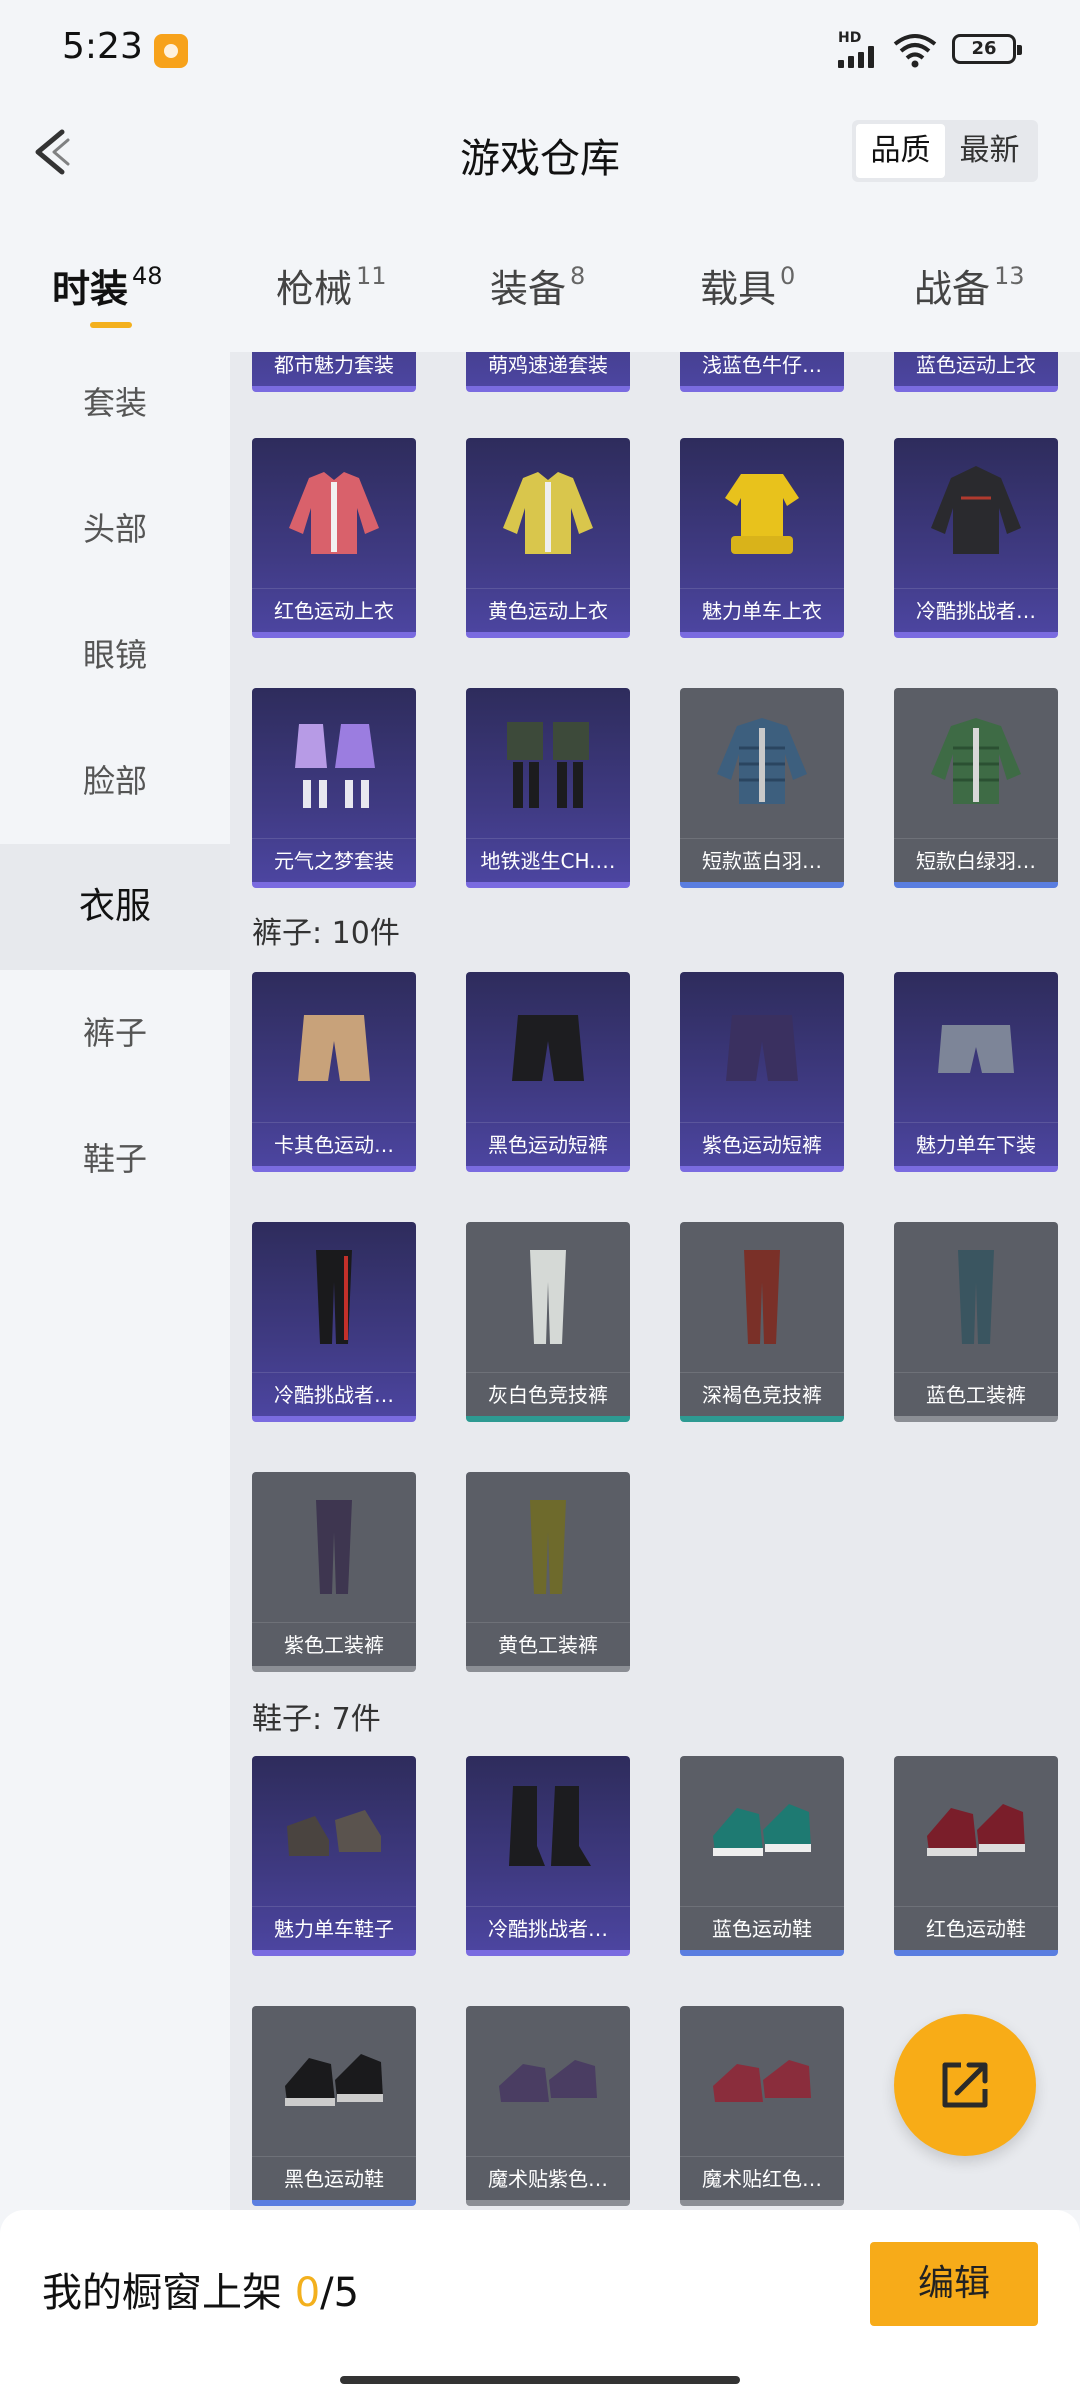  Describe the element at coordinates (762, 1928) in the screenshot. I see `item-name: 蓝色运动鞋` at that location.